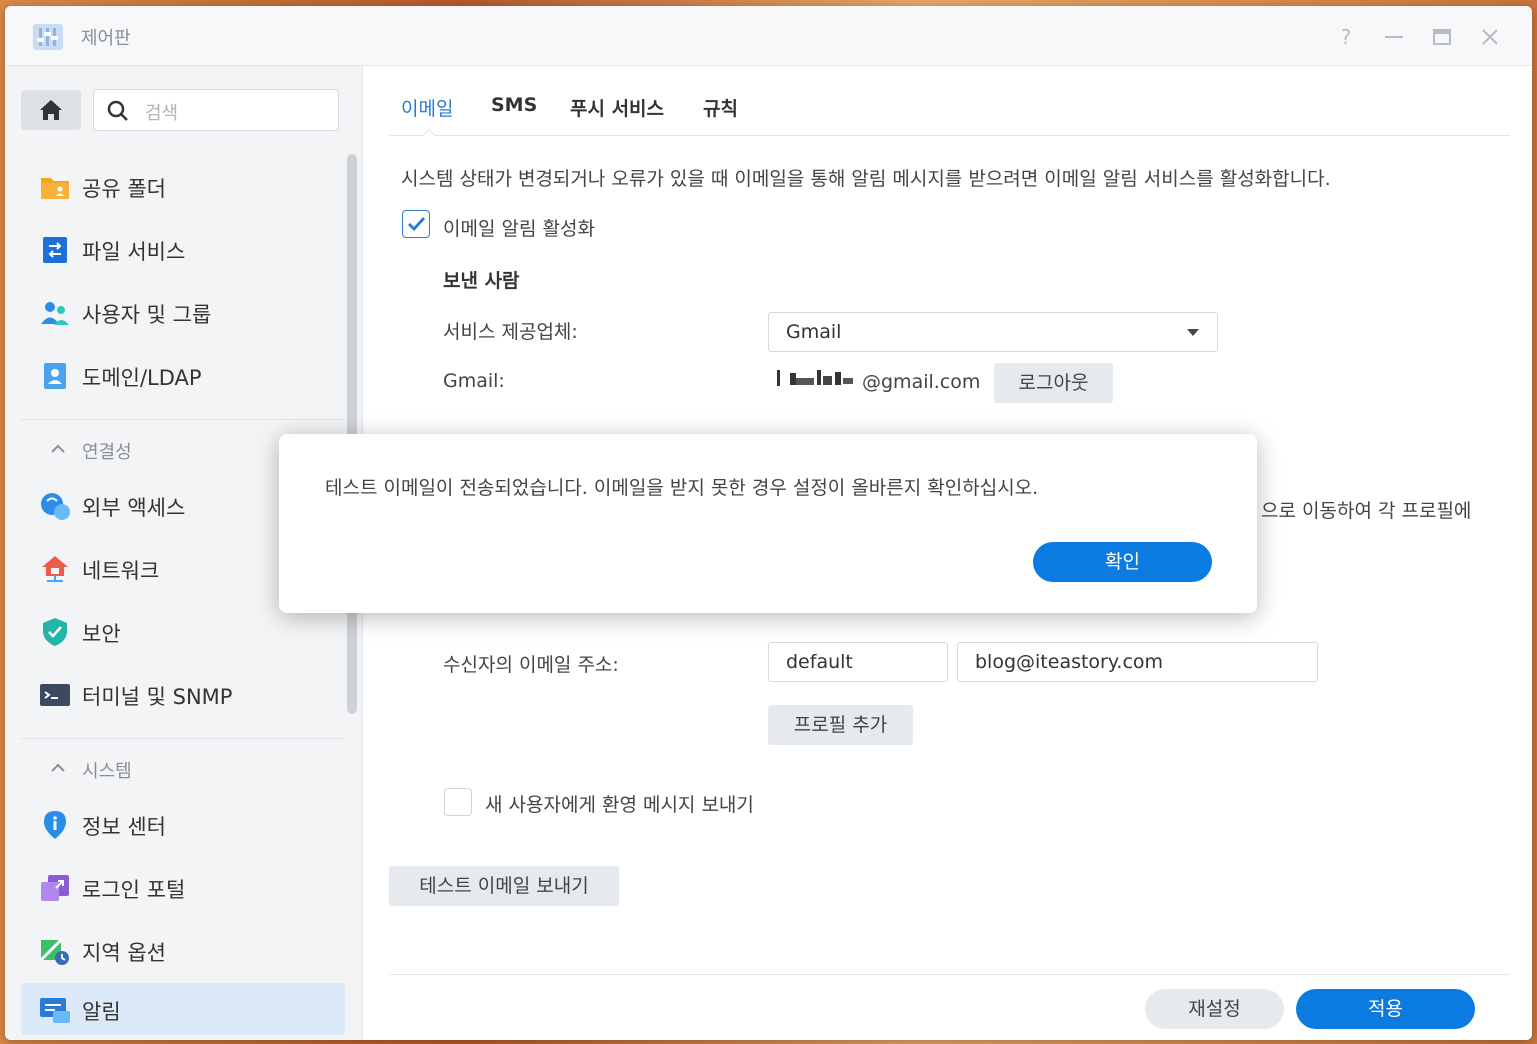 This screenshot has height=1044, width=1537. Describe the element at coordinates (429, 132) in the screenshot. I see `tab-active-indicator` at that location.